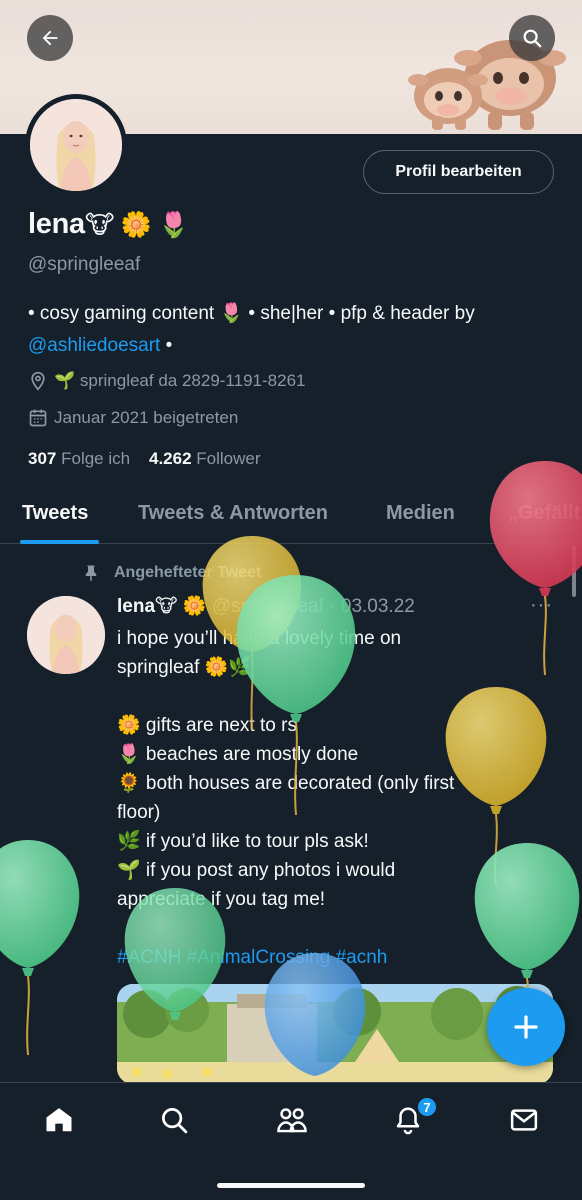 The height and width of the screenshot is (1200, 582). What do you see at coordinates (233, 513) in the screenshot?
I see `tab-tweets-replies: Tweets & Antworten` at bounding box center [233, 513].